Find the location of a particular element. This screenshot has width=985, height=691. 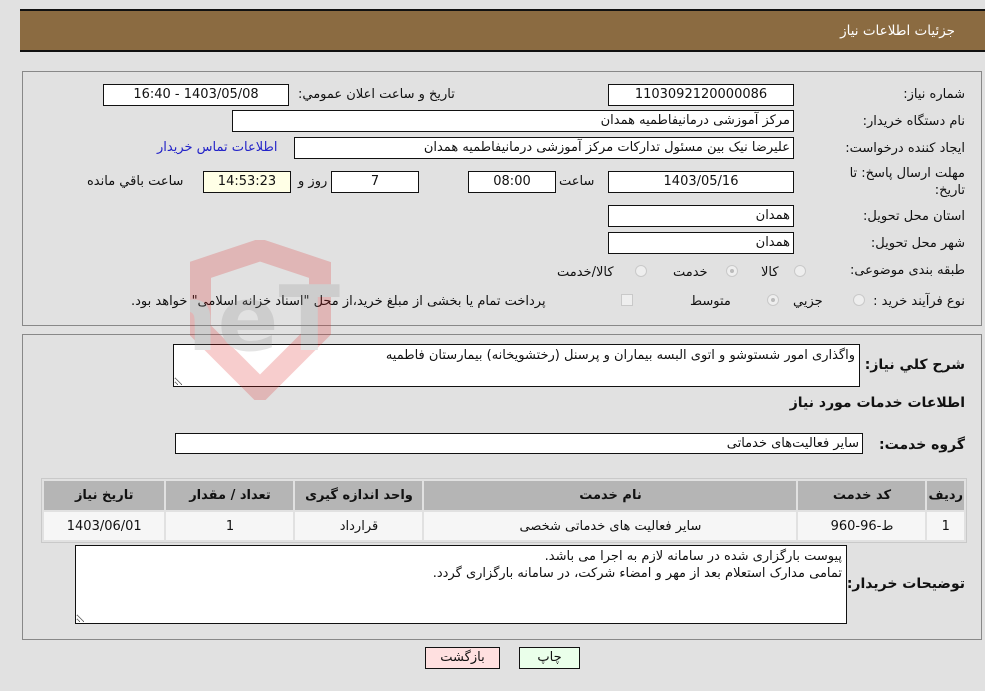

col-header-need-date: تاریخ نیاز is located at coordinates (104, 495).